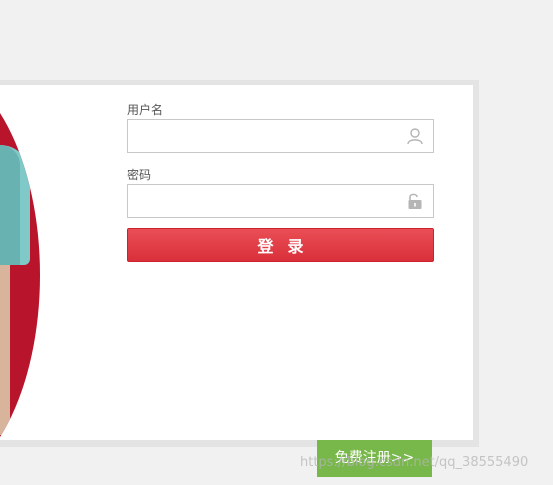 The image size is (553, 485). I want to click on banner-figure-shadow, so click(10, 205).